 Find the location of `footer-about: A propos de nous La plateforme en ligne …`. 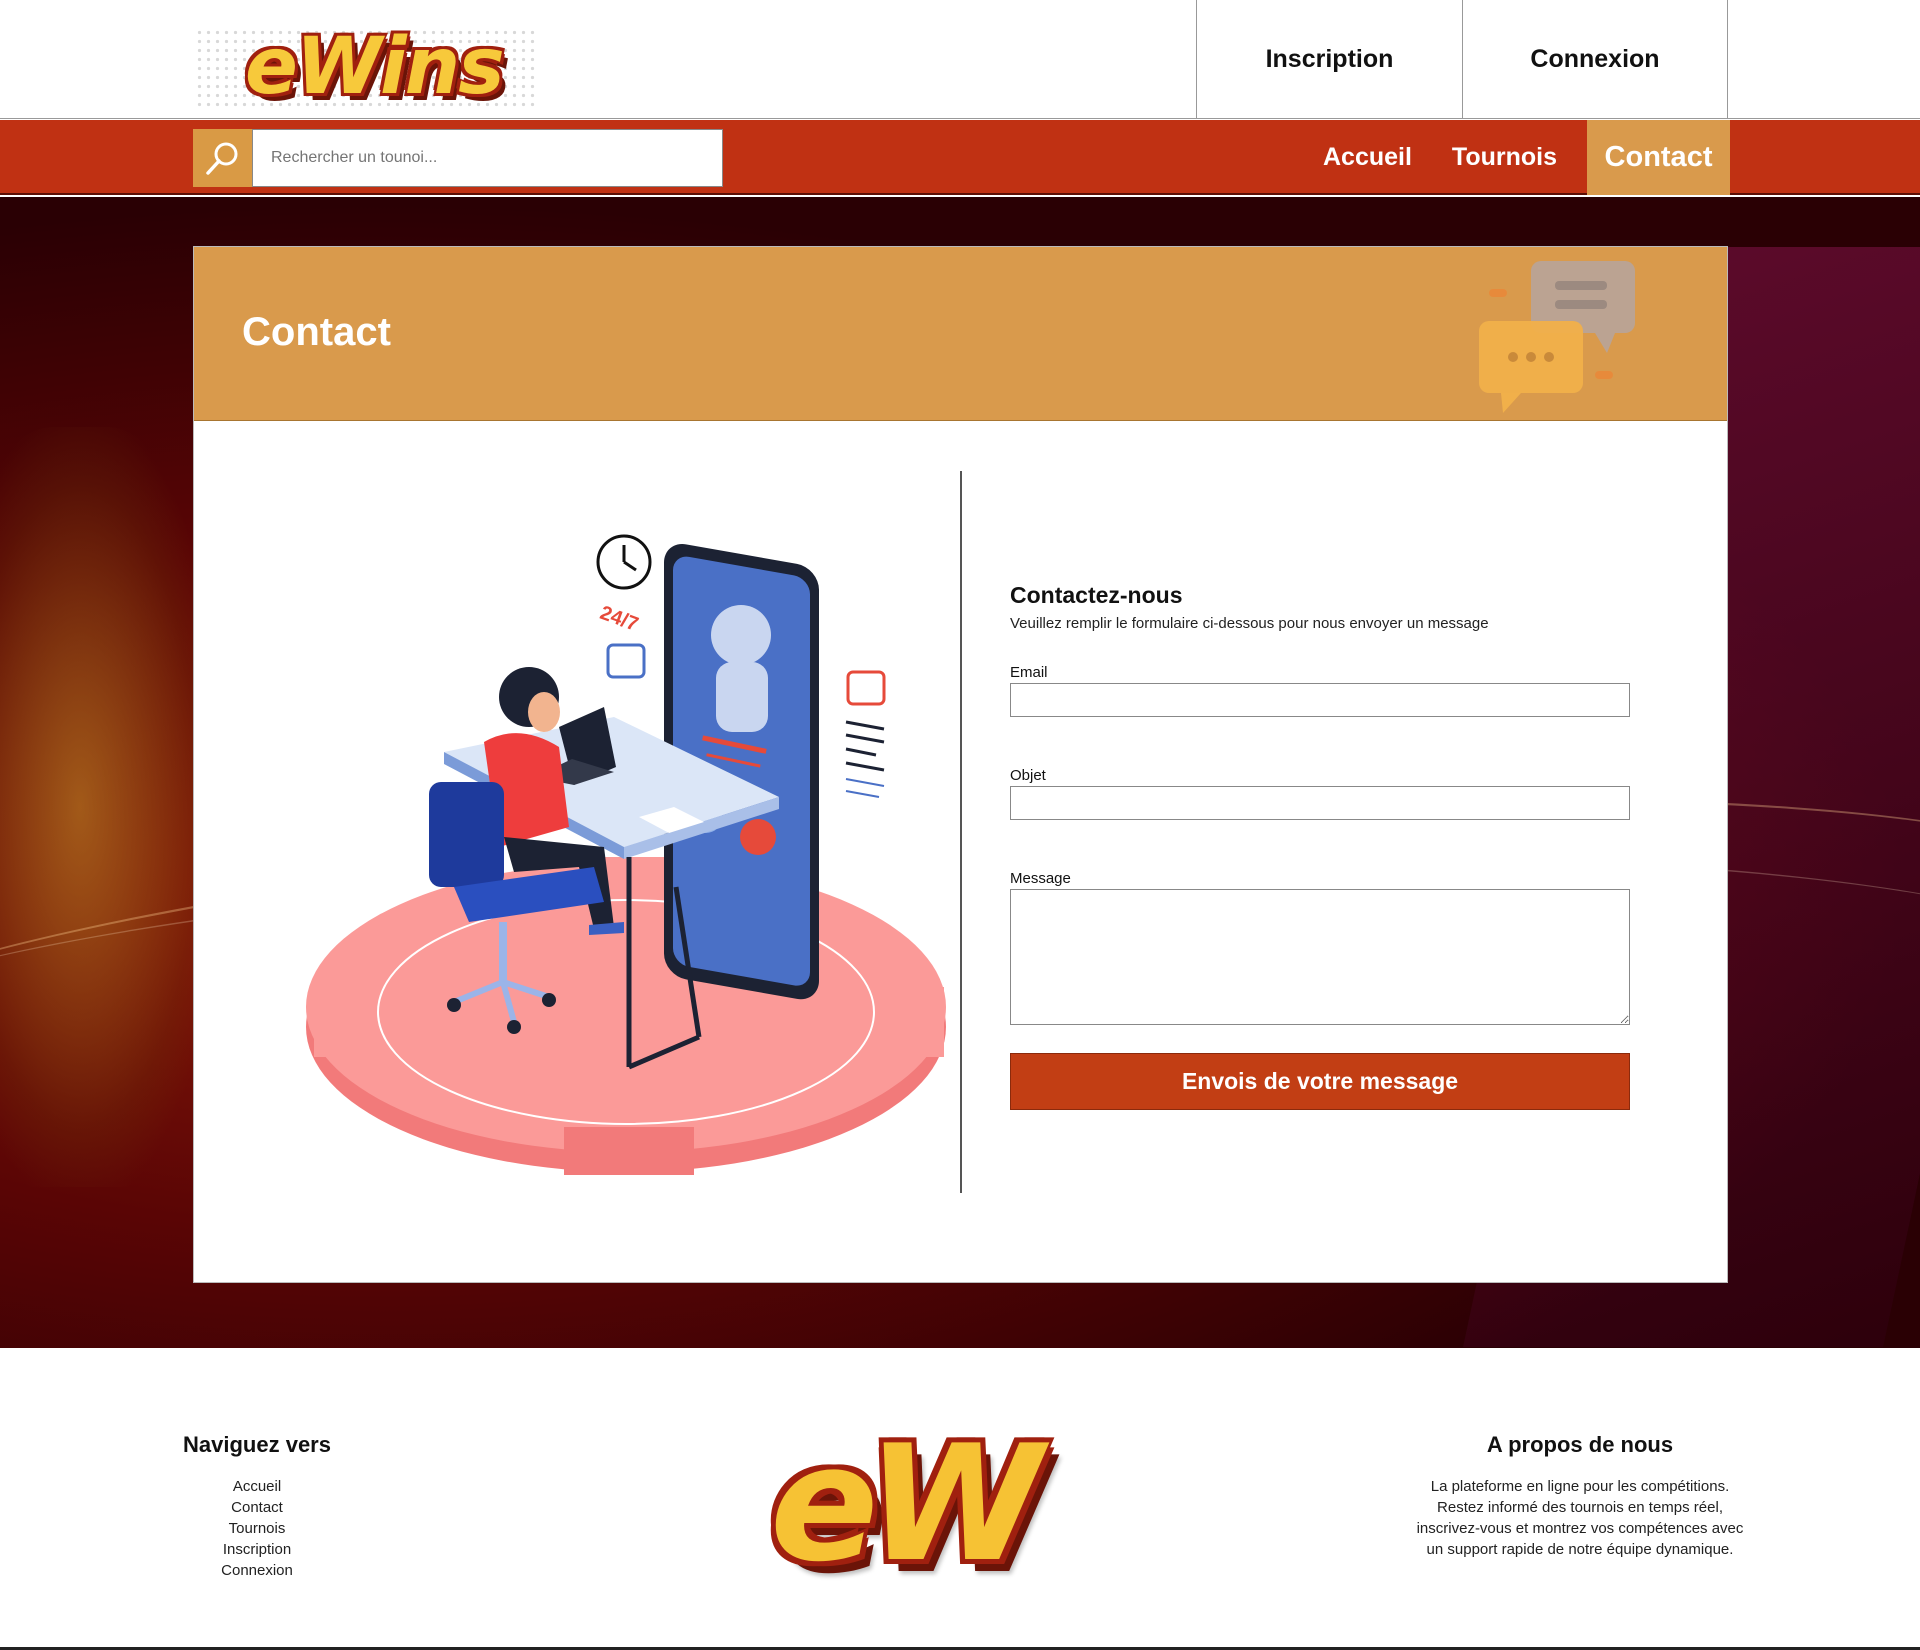

footer-about: A propos de nous La plateforme en ligne … is located at coordinates (1580, 1496).